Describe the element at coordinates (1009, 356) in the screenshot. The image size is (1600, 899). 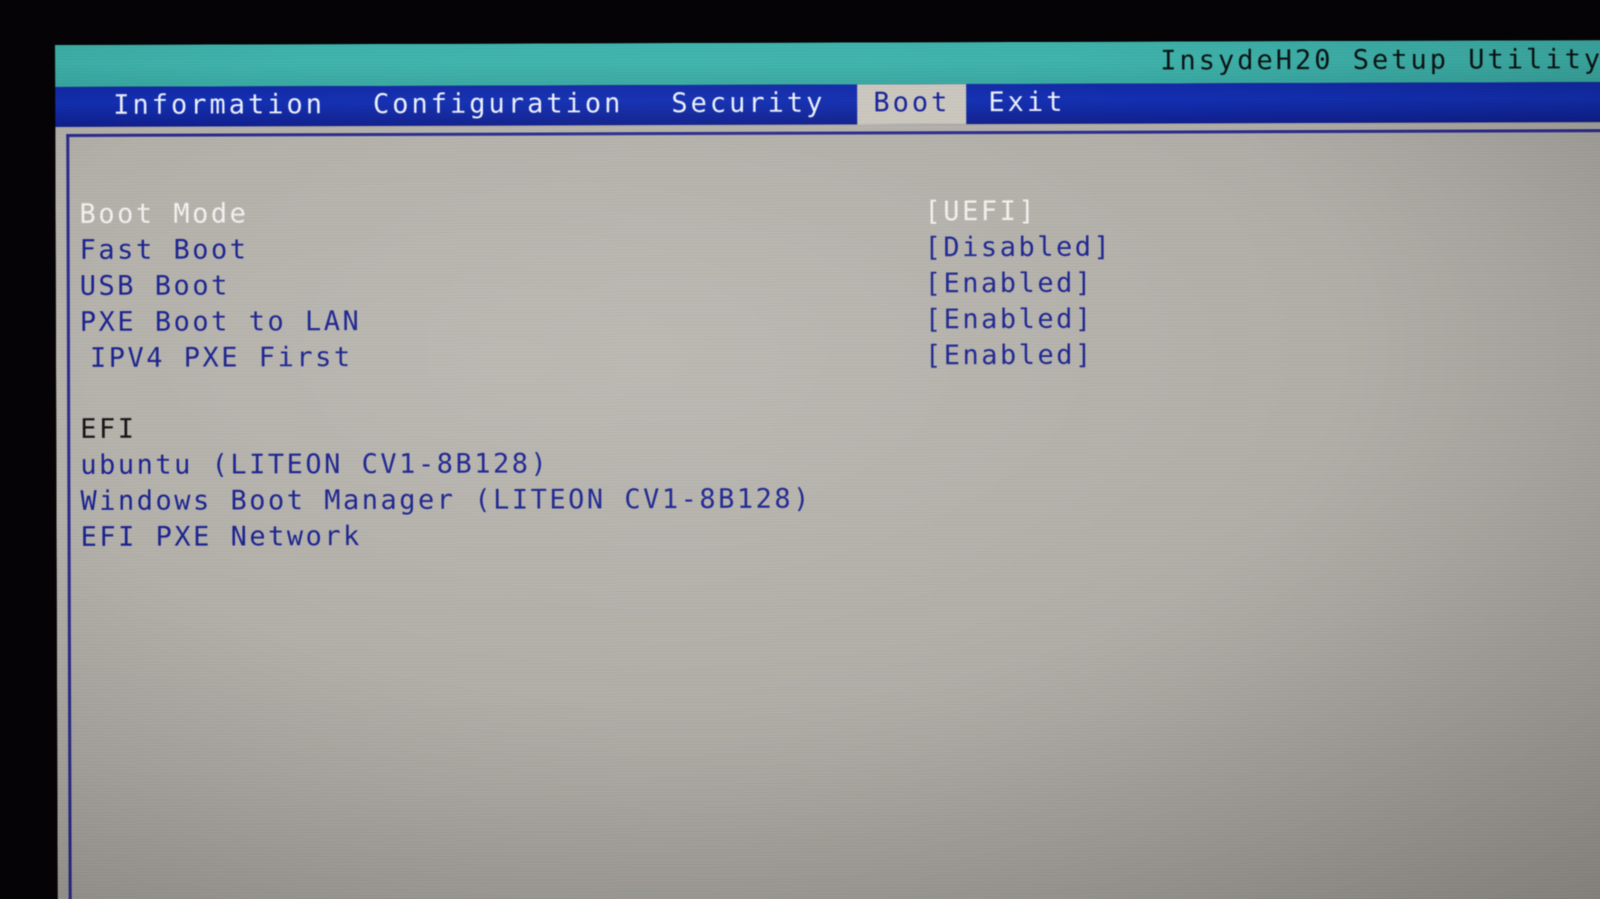
I see `setting-value-ipv4-pxe-first: [Enabled]` at that location.